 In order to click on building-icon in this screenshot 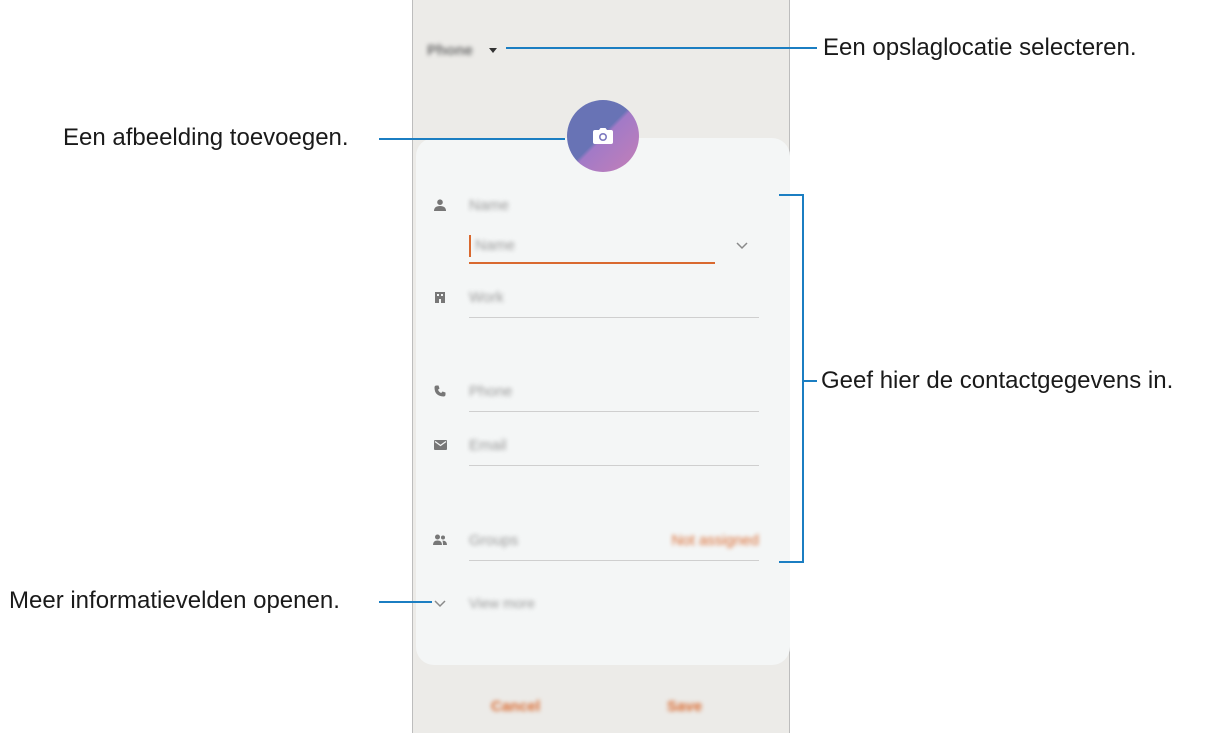, I will do `click(440, 297)`.